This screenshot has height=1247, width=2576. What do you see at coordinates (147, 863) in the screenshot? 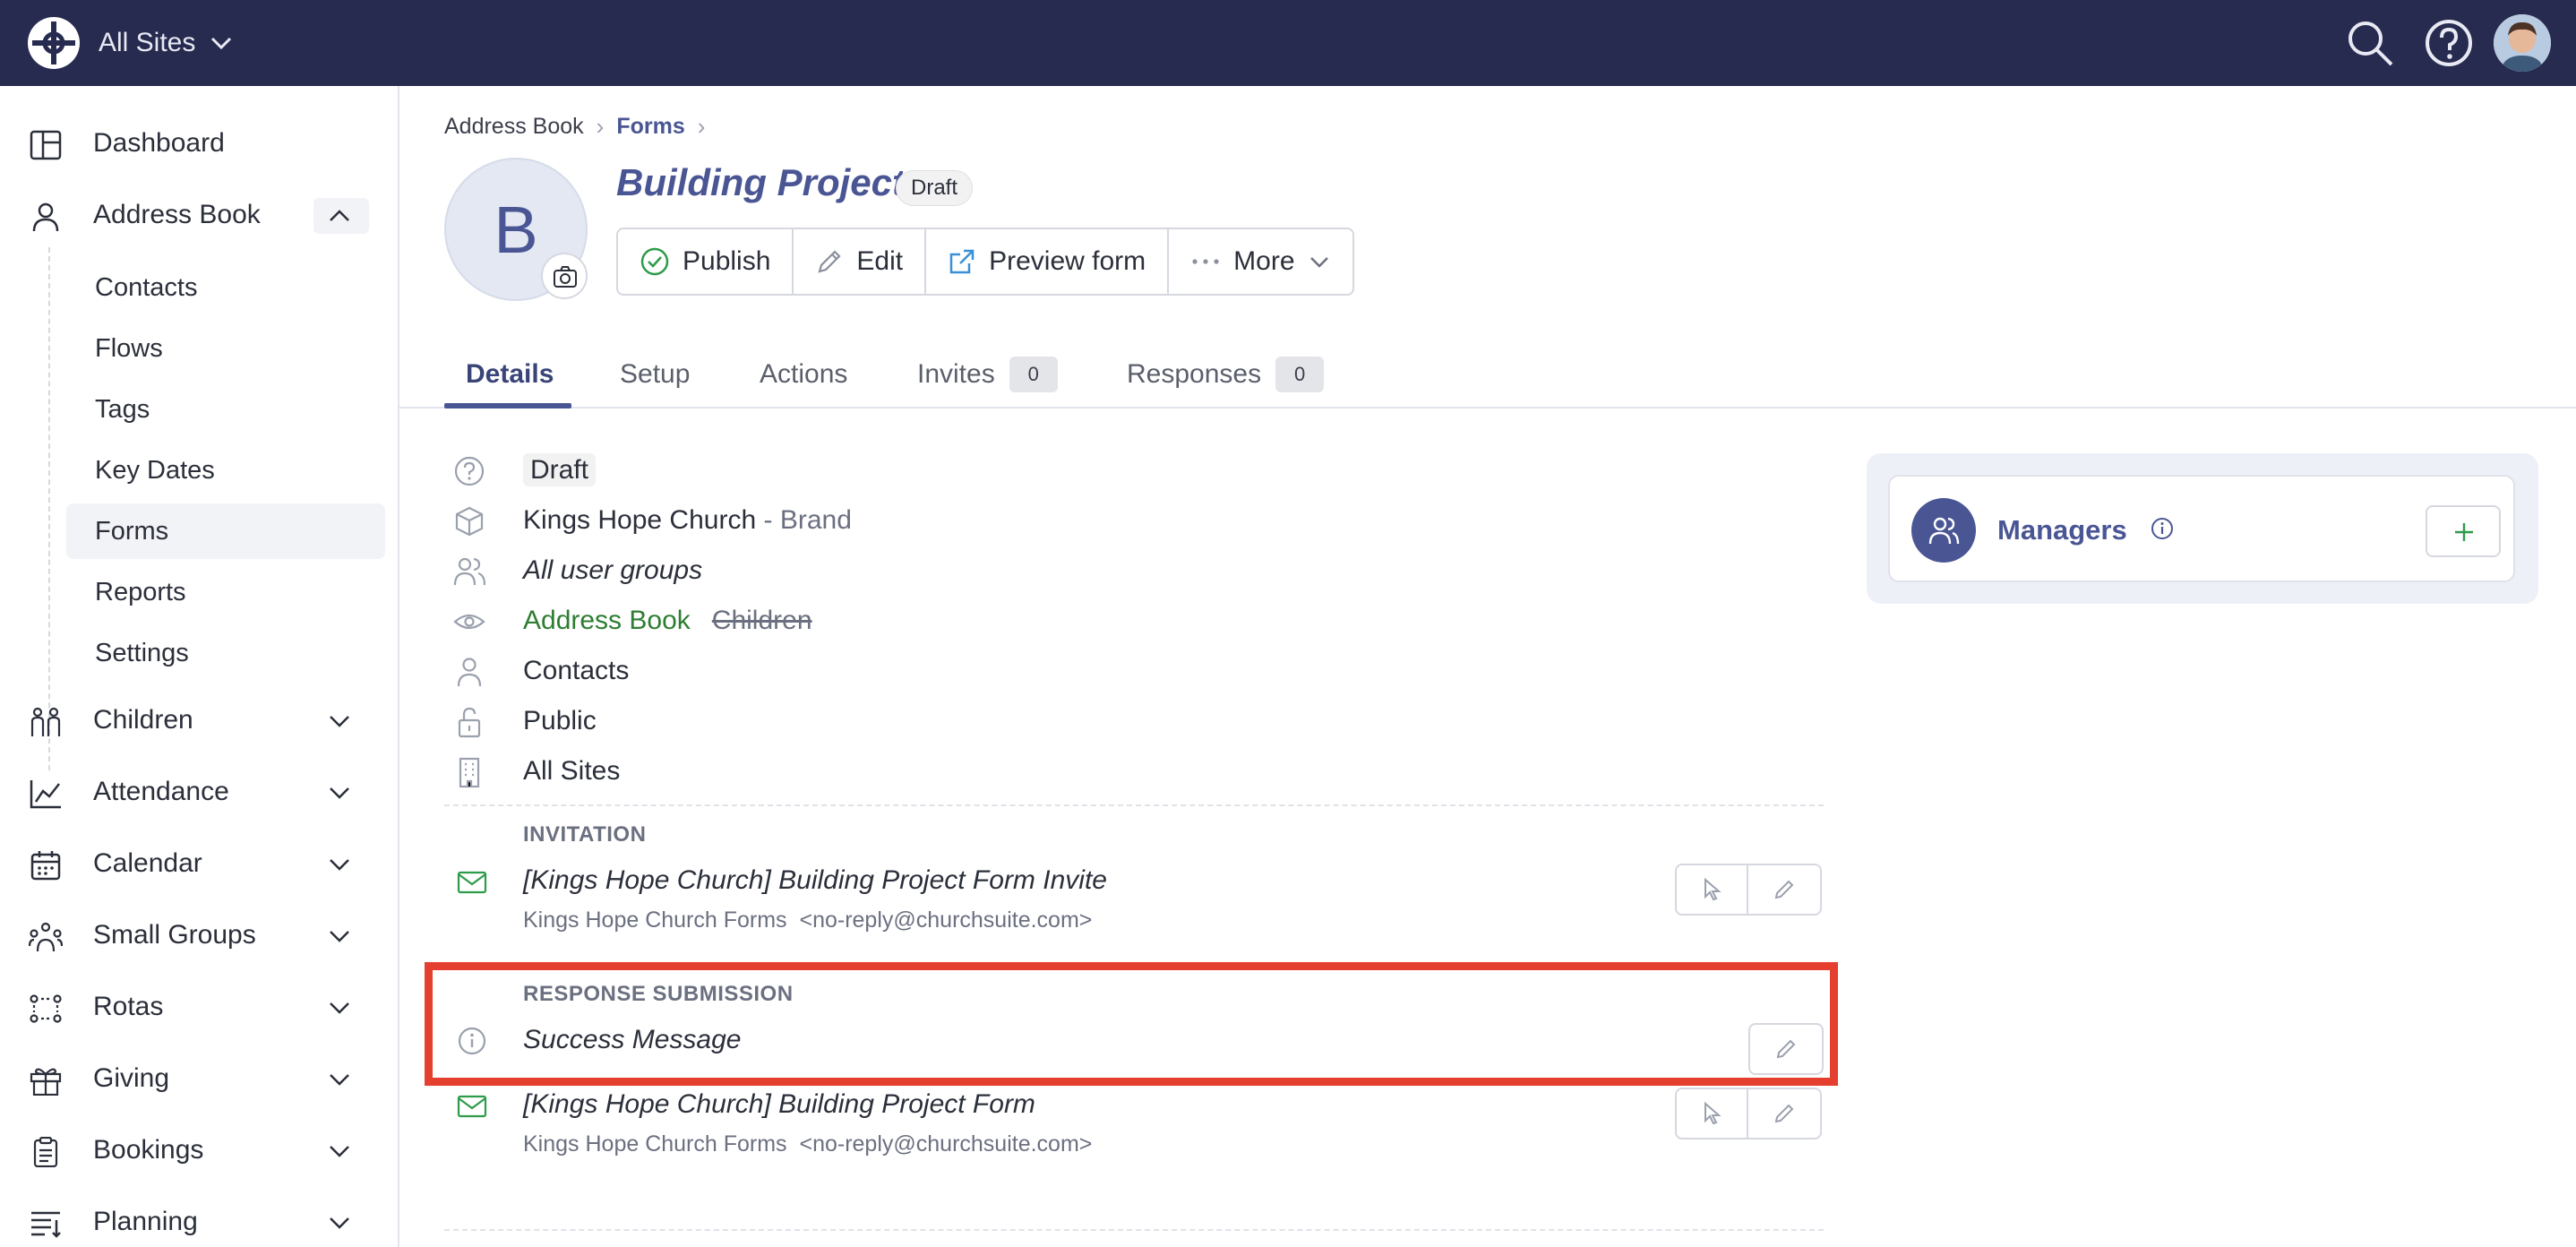
I see `sidebar-item-label: Calendar` at bounding box center [147, 863].